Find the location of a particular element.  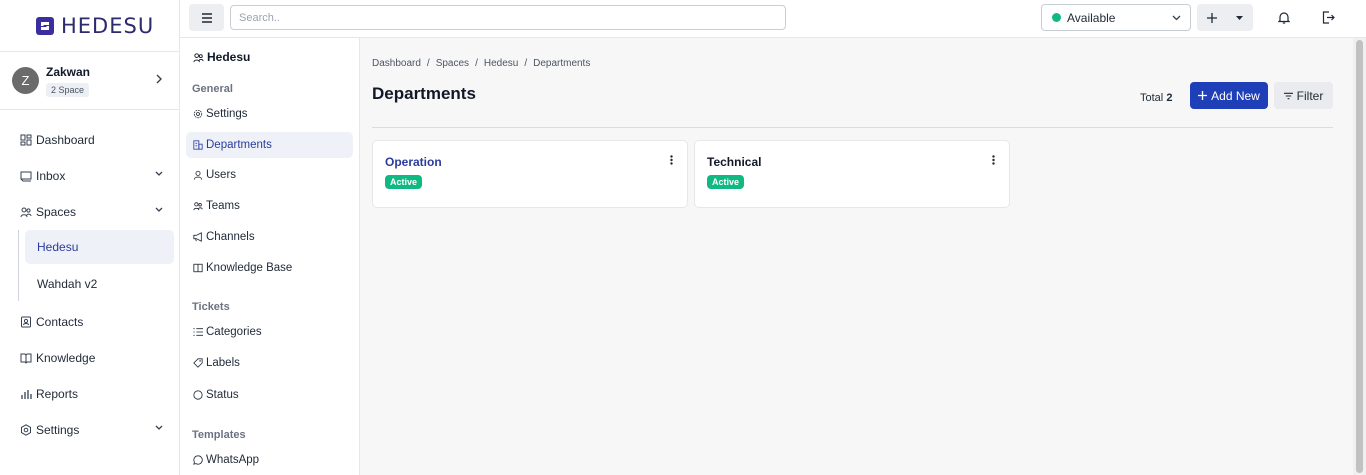

search-input is located at coordinates (508, 17).